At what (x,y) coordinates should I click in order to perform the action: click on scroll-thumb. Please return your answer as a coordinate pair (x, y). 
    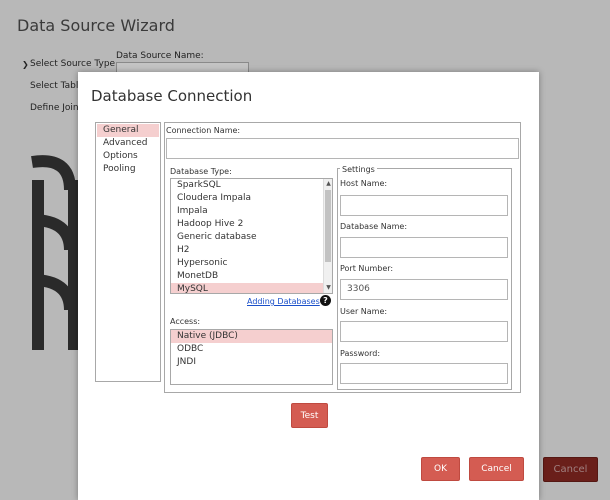
    Looking at the image, I should click on (328, 226).